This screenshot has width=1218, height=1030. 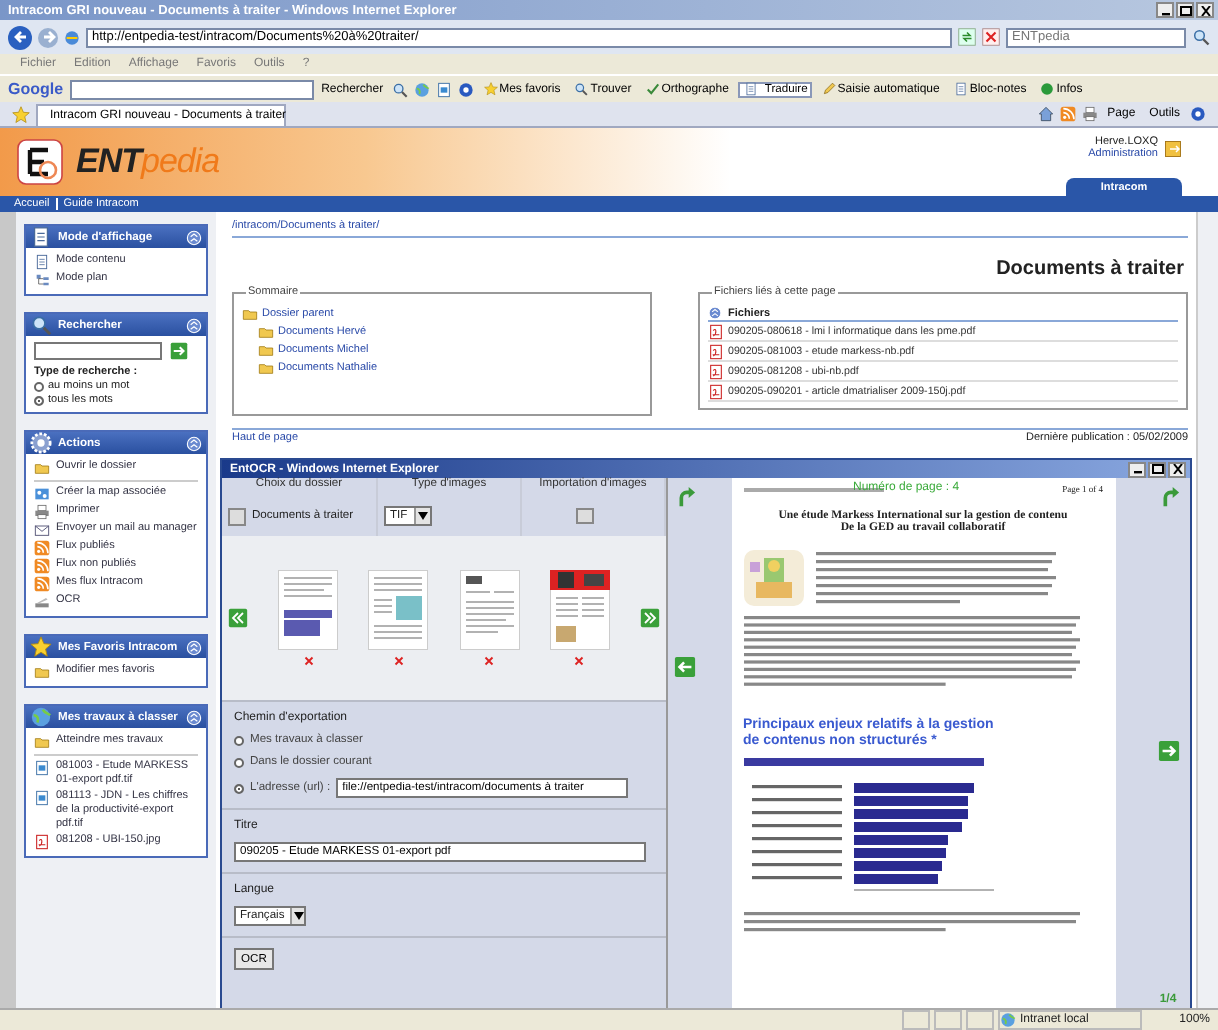 What do you see at coordinates (967, 37) in the screenshot?
I see `refresh-icon` at bounding box center [967, 37].